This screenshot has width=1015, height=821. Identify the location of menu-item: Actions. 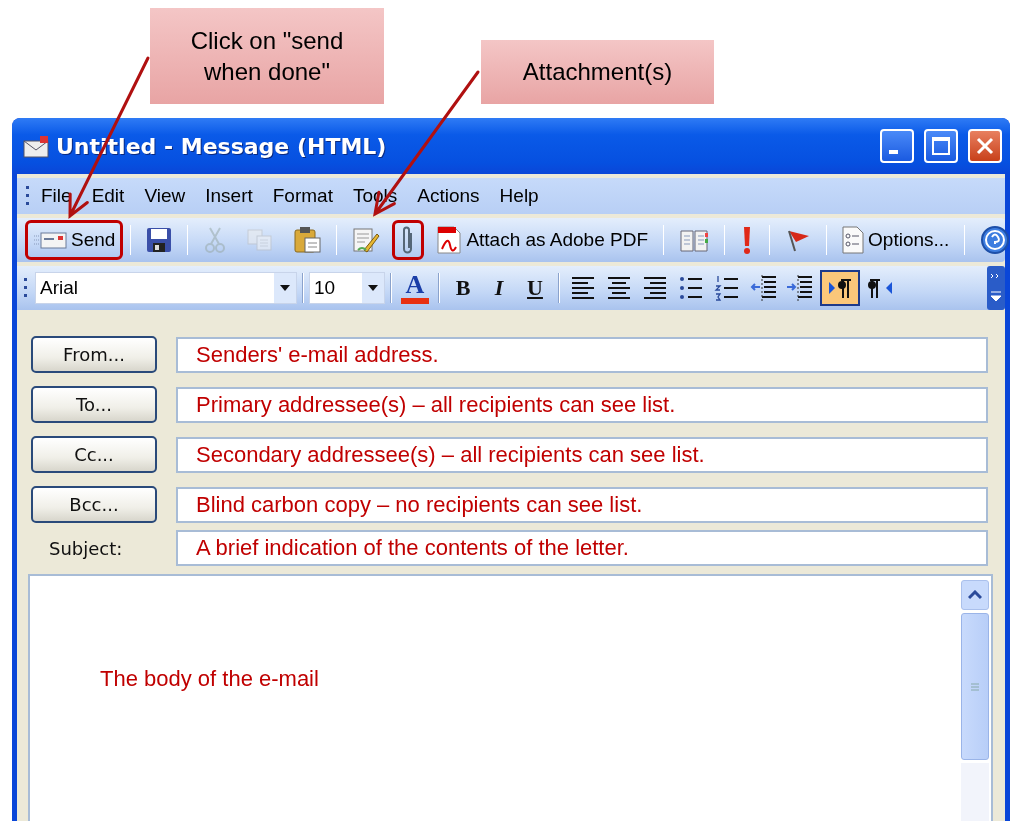
(448, 196).